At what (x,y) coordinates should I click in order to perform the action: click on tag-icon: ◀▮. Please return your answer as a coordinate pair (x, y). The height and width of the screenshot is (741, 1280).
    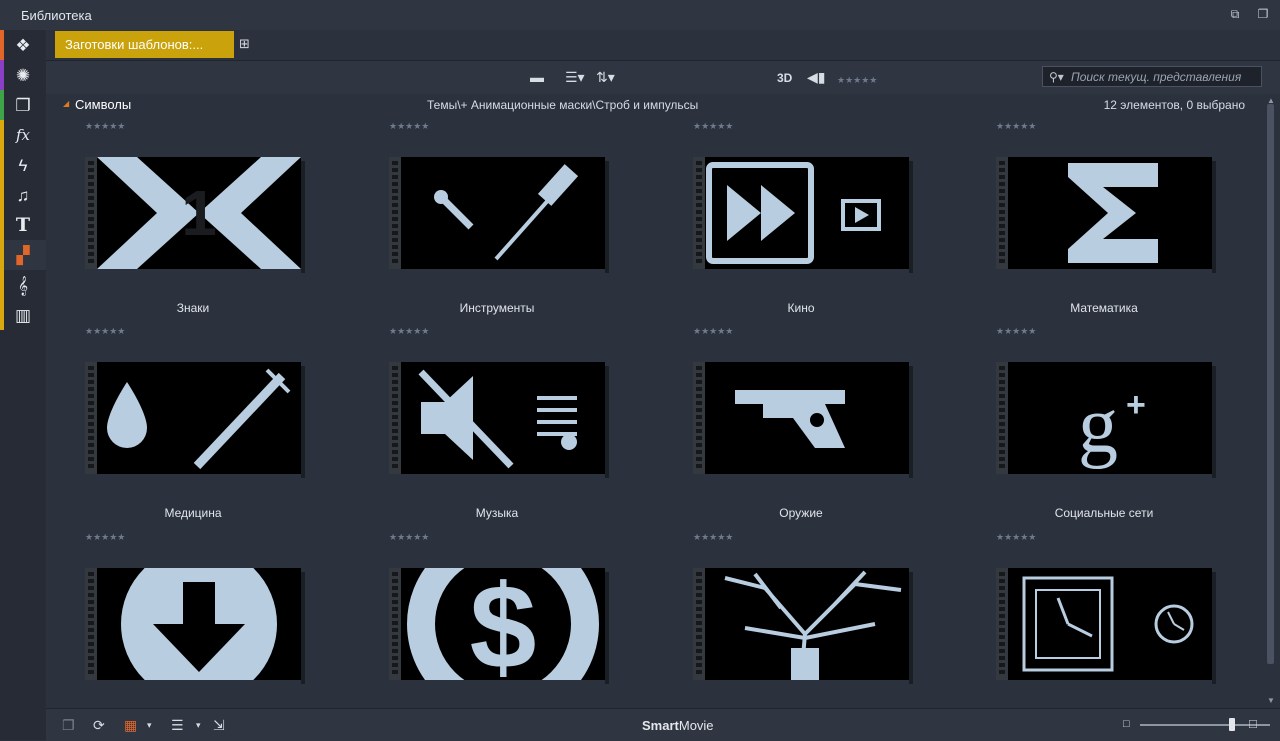
    Looking at the image, I should click on (816, 77).